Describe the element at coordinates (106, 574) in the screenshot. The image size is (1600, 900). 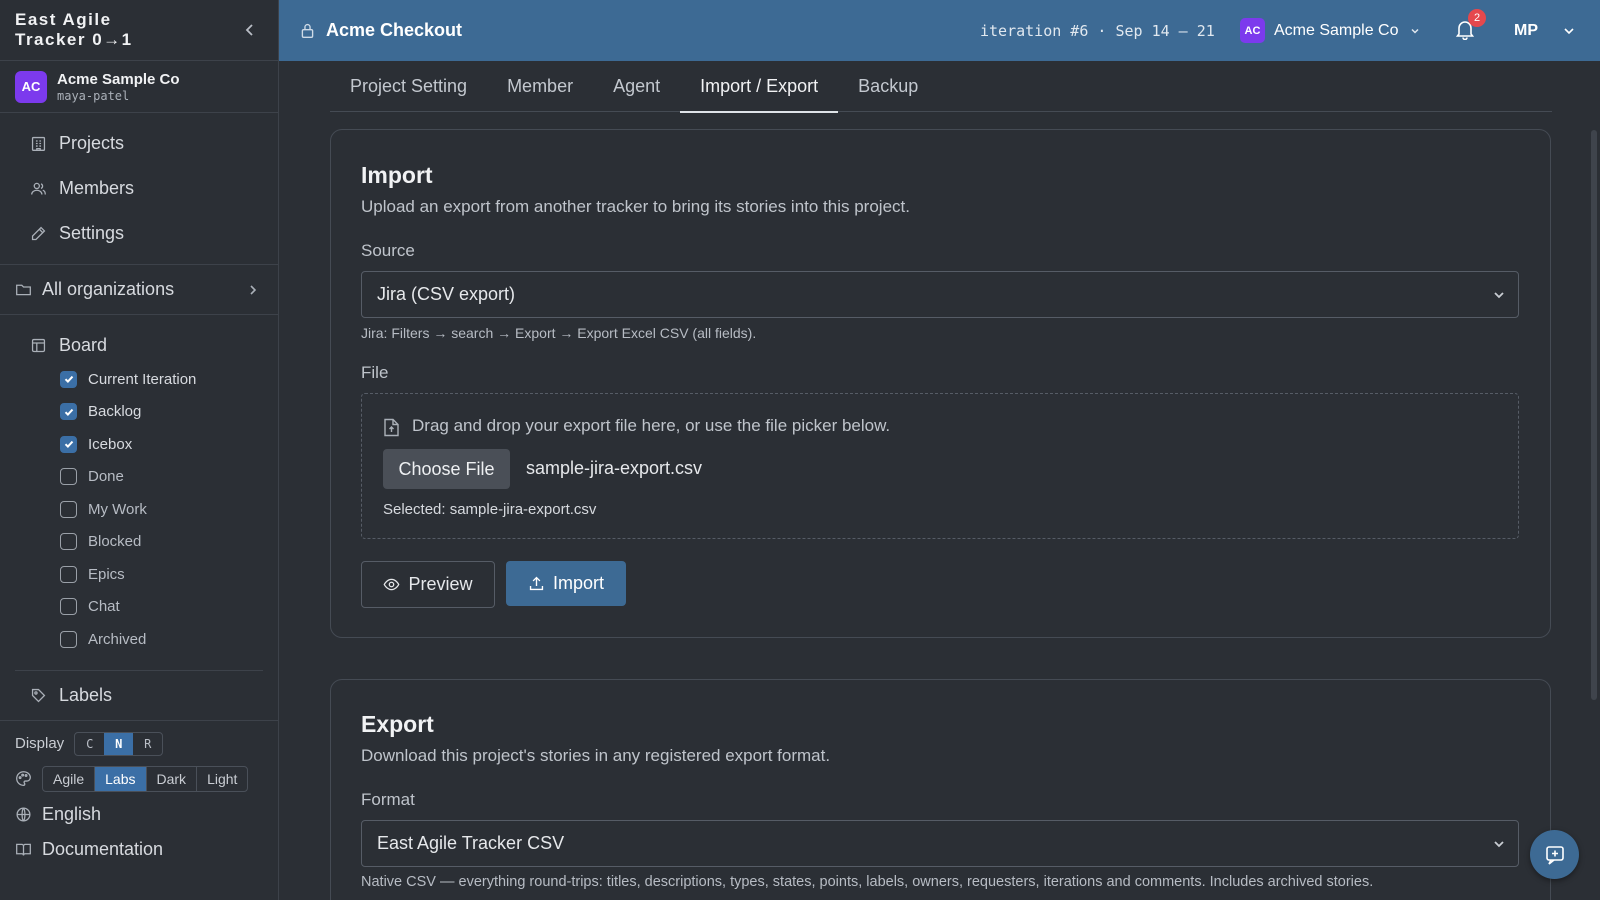
I see `board-toggle-label: Epics` at that location.